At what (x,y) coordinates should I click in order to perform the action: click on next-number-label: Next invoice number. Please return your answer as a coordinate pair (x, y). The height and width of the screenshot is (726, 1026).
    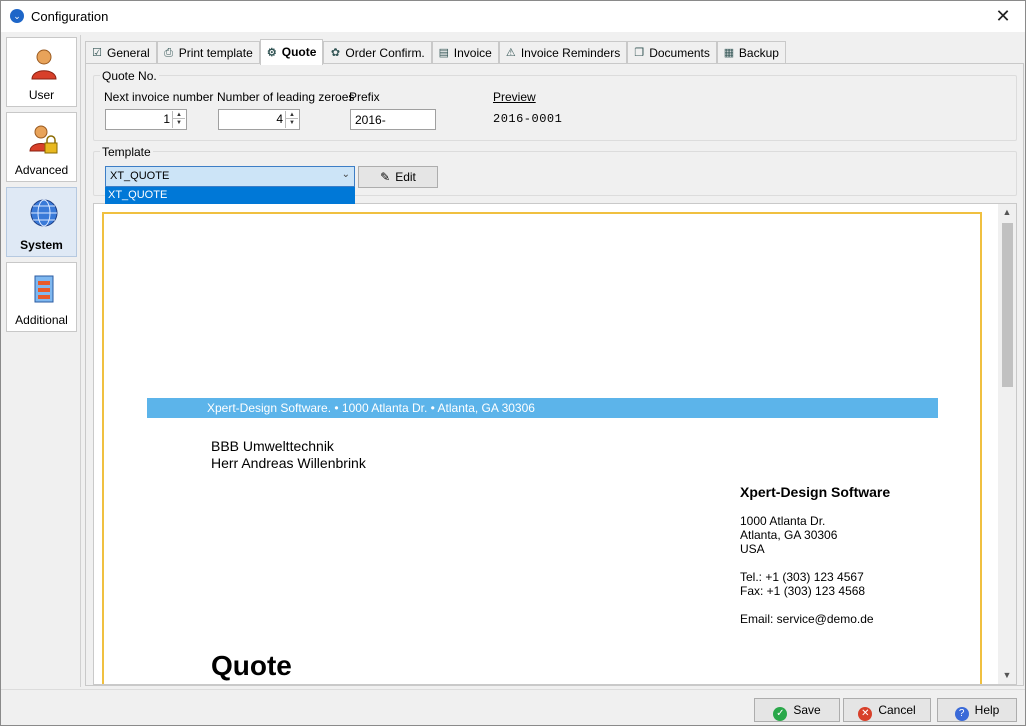
    Looking at the image, I should click on (159, 97).